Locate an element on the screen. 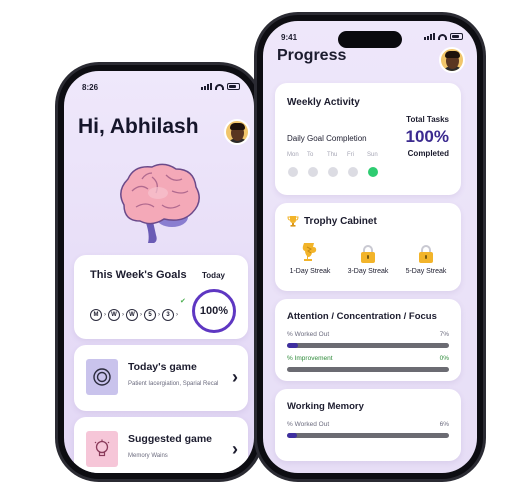 The width and height of the screenshot is (512, 487). card-title: Weekly Activity is located at coordinates (323, 102).